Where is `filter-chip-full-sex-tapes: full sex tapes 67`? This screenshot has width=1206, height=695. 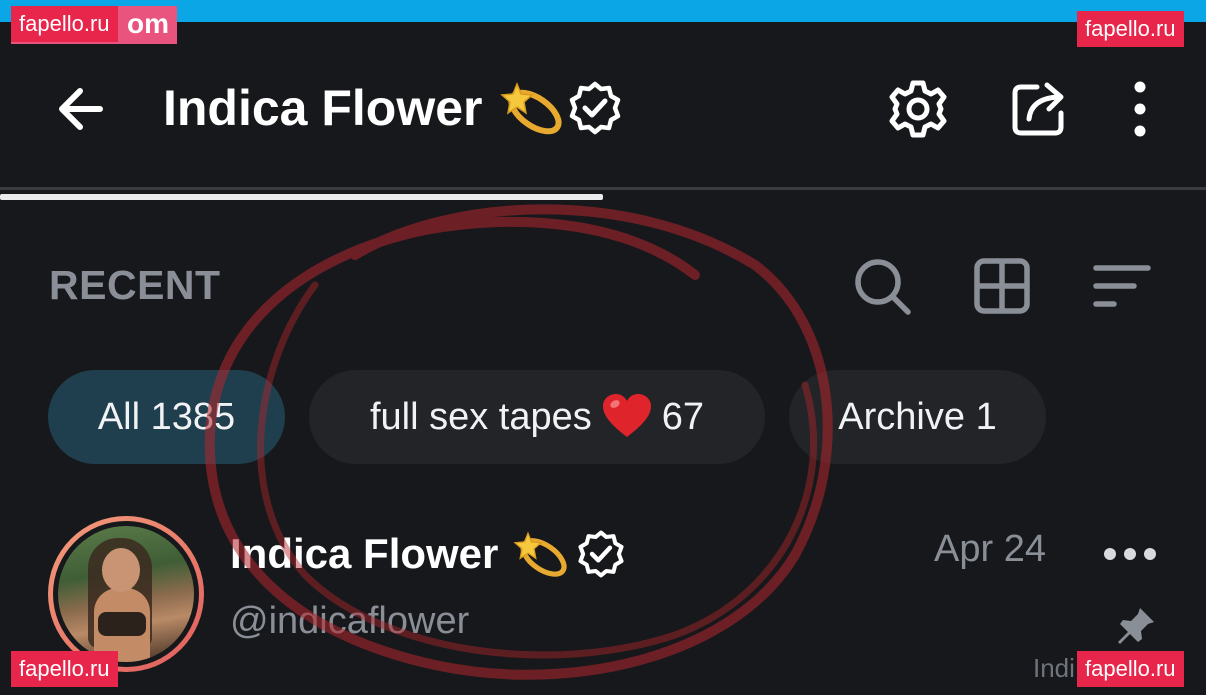
filter-chip-full-sex-tapes: full sex tapes 67 is located at coordinates (537, 417).